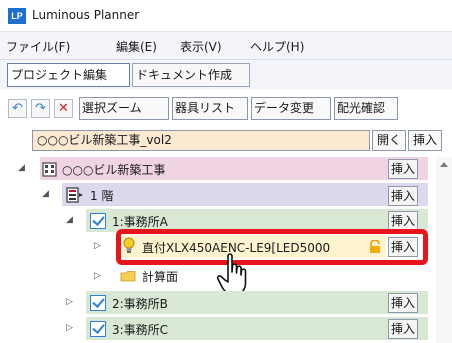  I want to click on tab-document-create: ドキュメント作成, so click(191, 75).